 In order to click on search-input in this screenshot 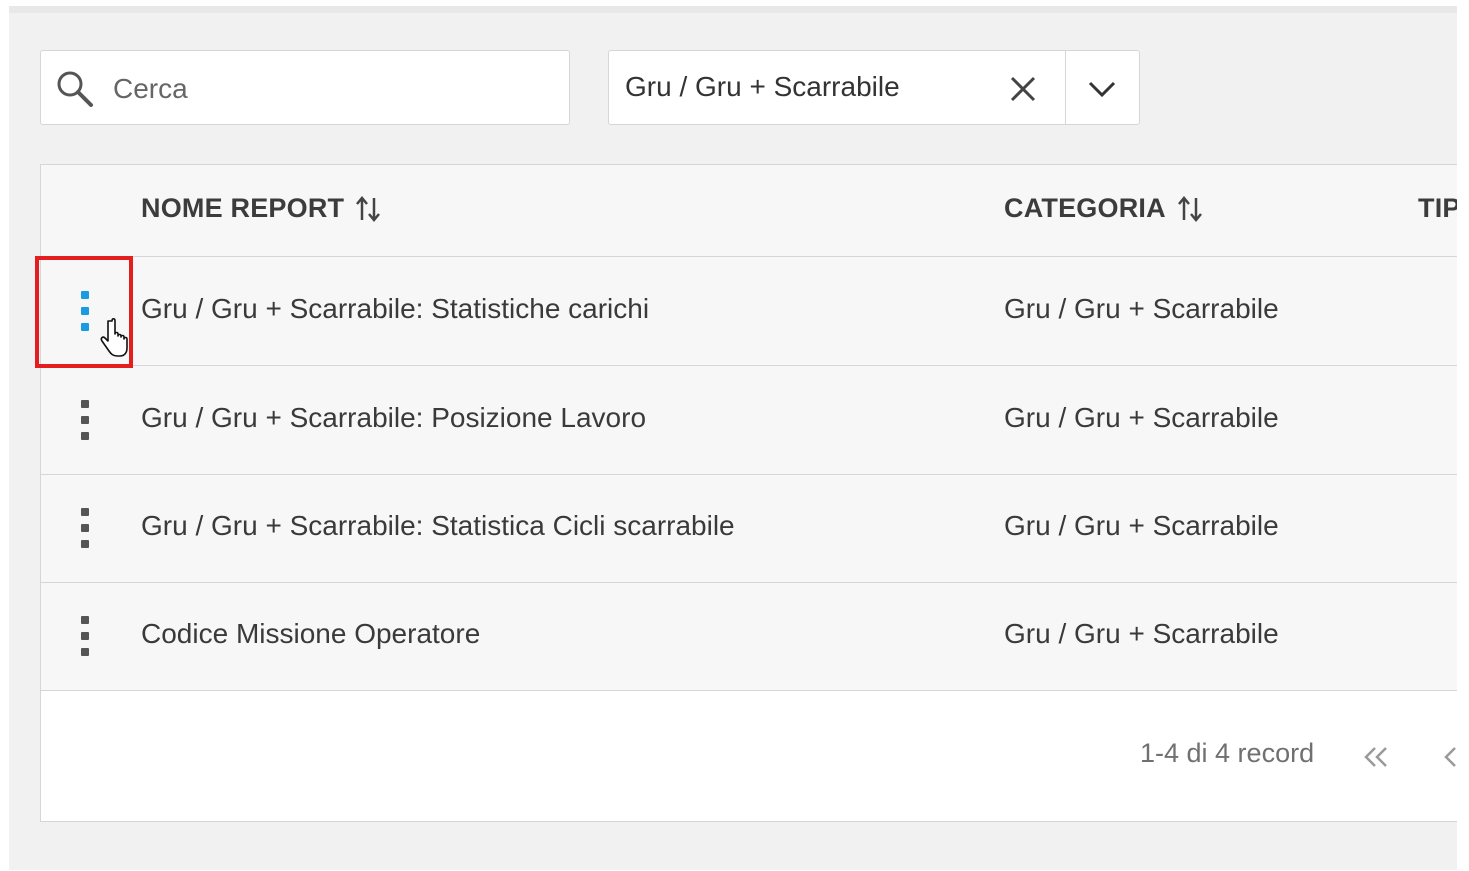, I will do `click(333, 89)`.